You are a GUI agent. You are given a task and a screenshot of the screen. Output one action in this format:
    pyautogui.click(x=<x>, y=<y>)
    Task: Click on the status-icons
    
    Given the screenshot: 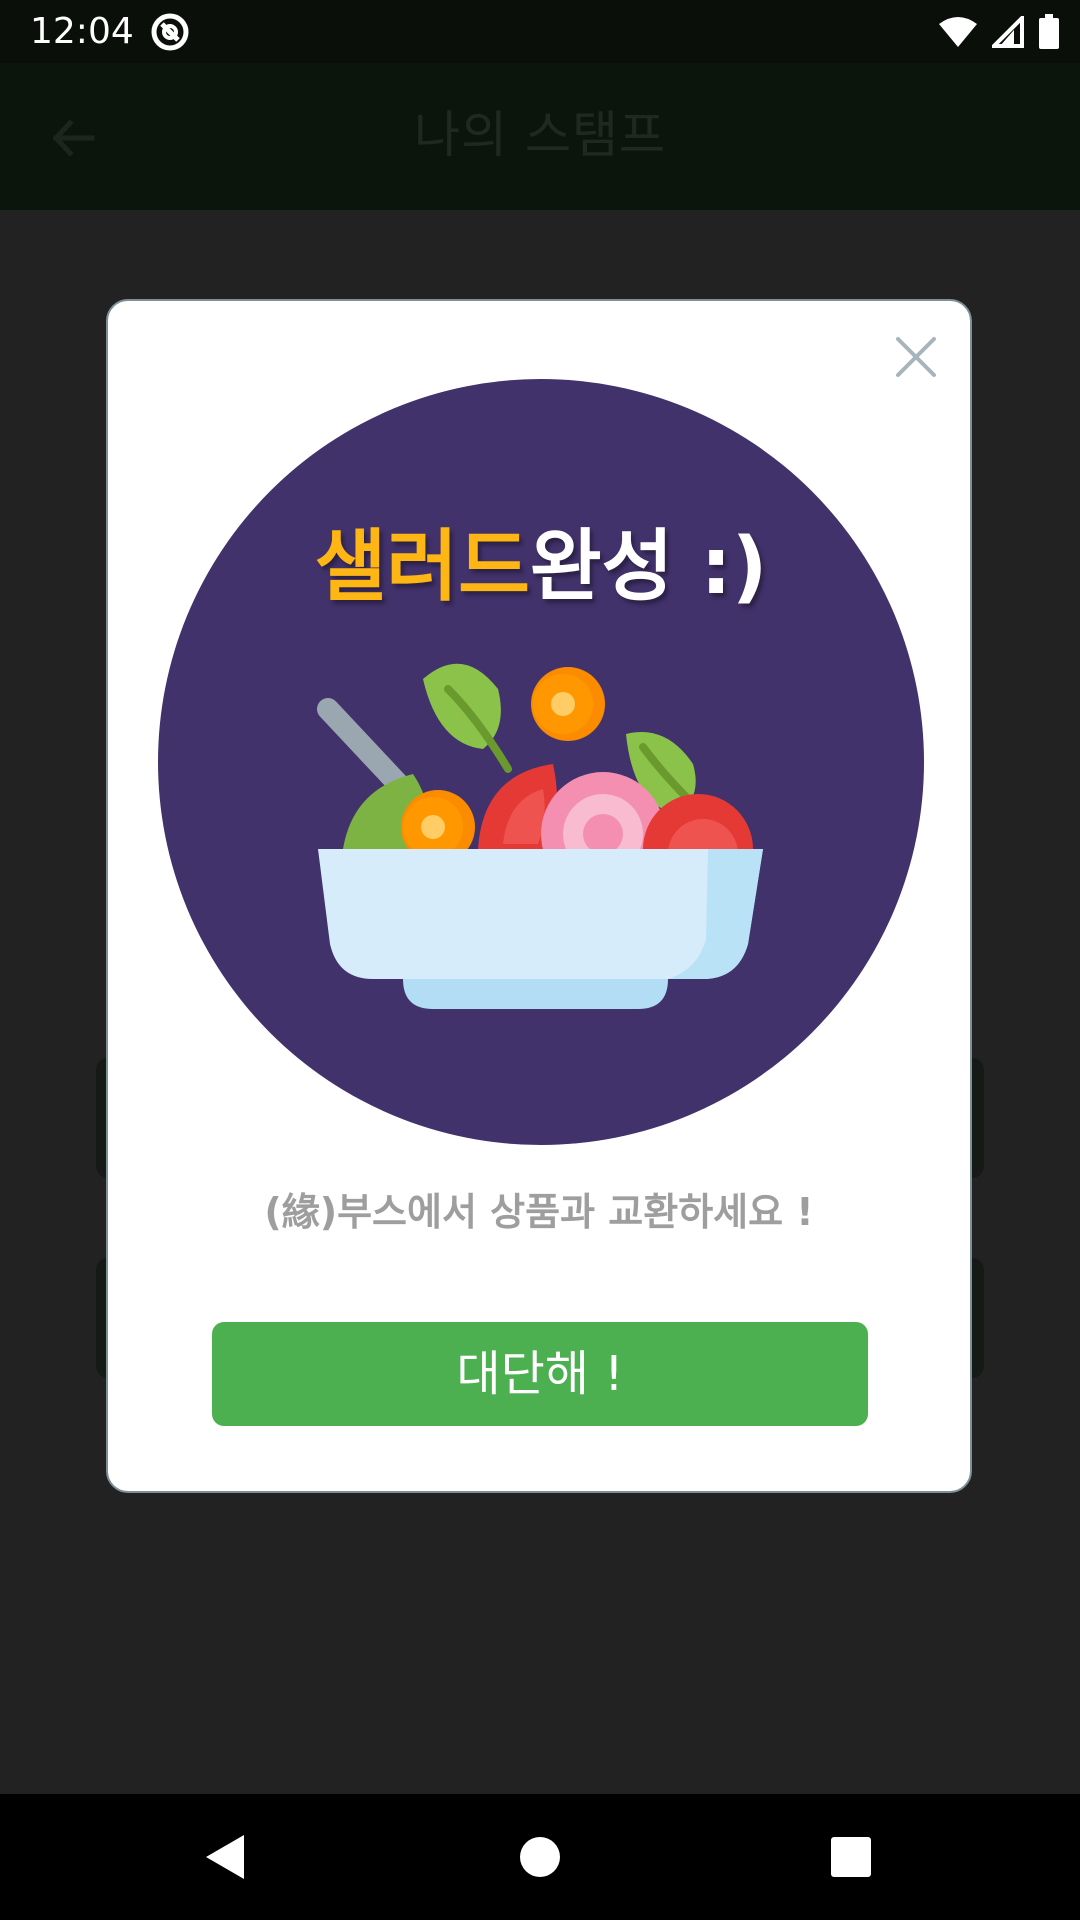 What is the action you would take?
    pyautogui.click(x=999, y=32)
    